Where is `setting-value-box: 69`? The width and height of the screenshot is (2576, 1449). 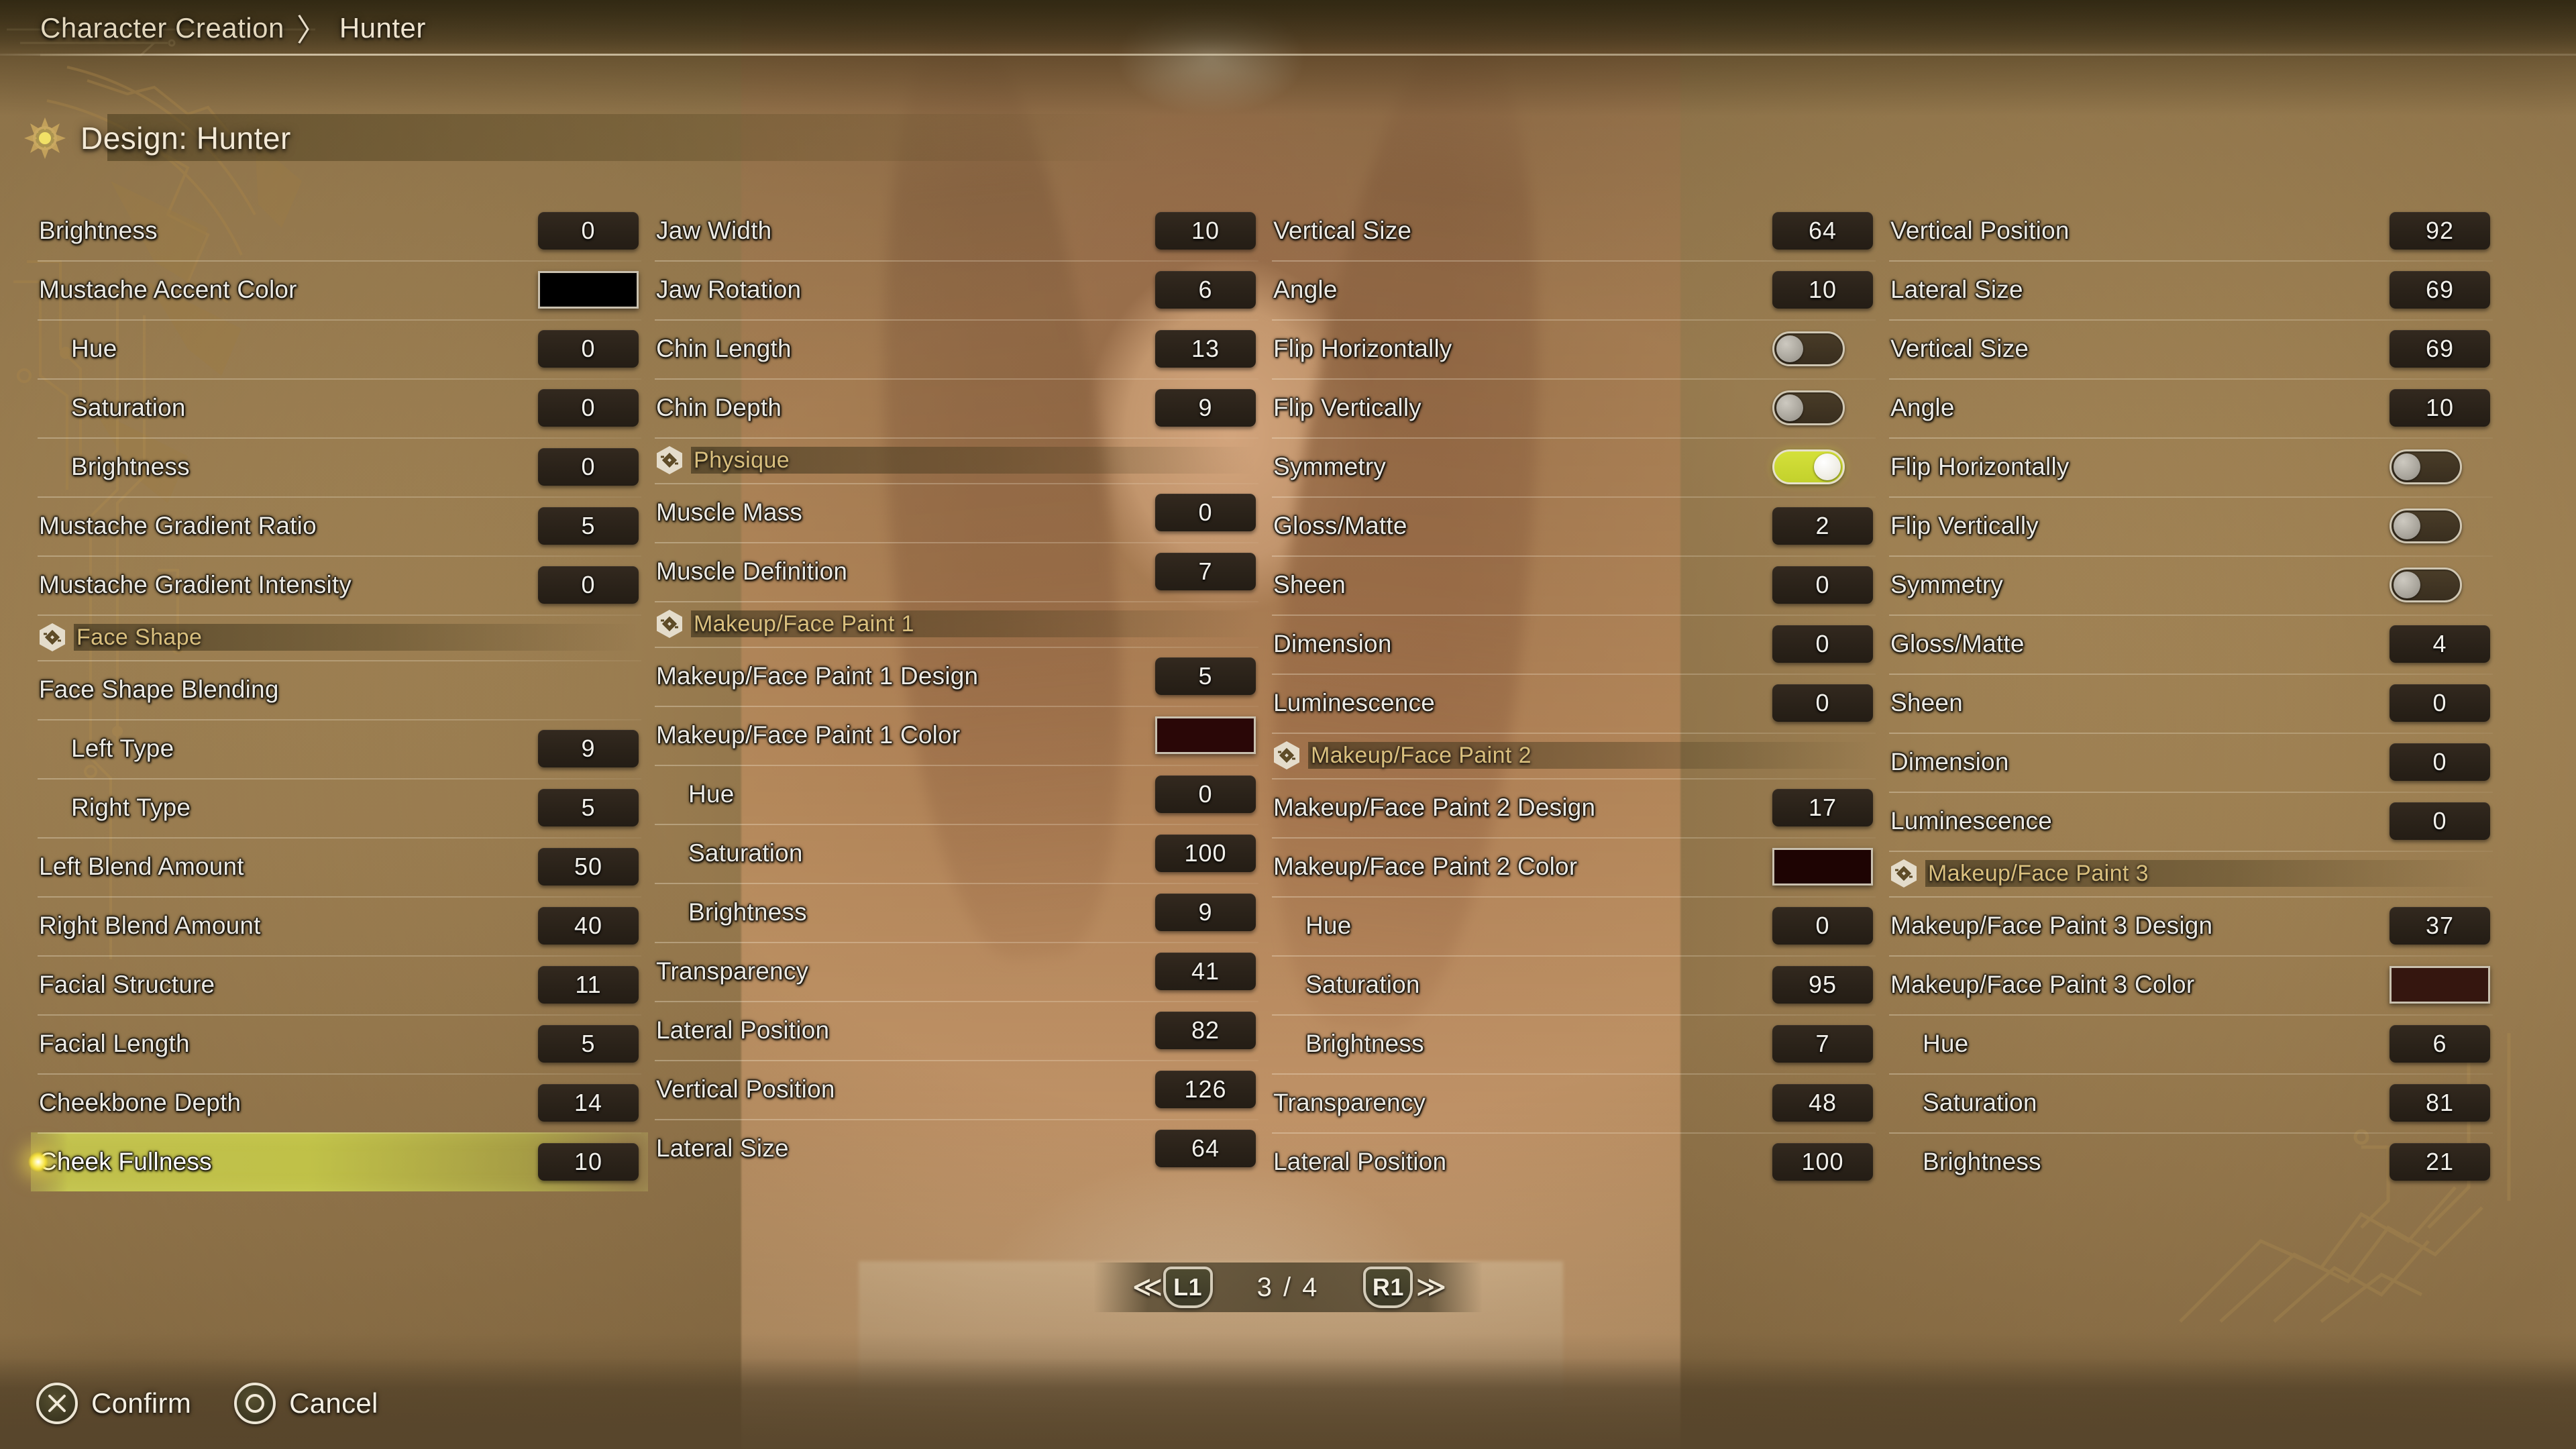 setting-value-box: 69 is located at coordinates (2440, 349).